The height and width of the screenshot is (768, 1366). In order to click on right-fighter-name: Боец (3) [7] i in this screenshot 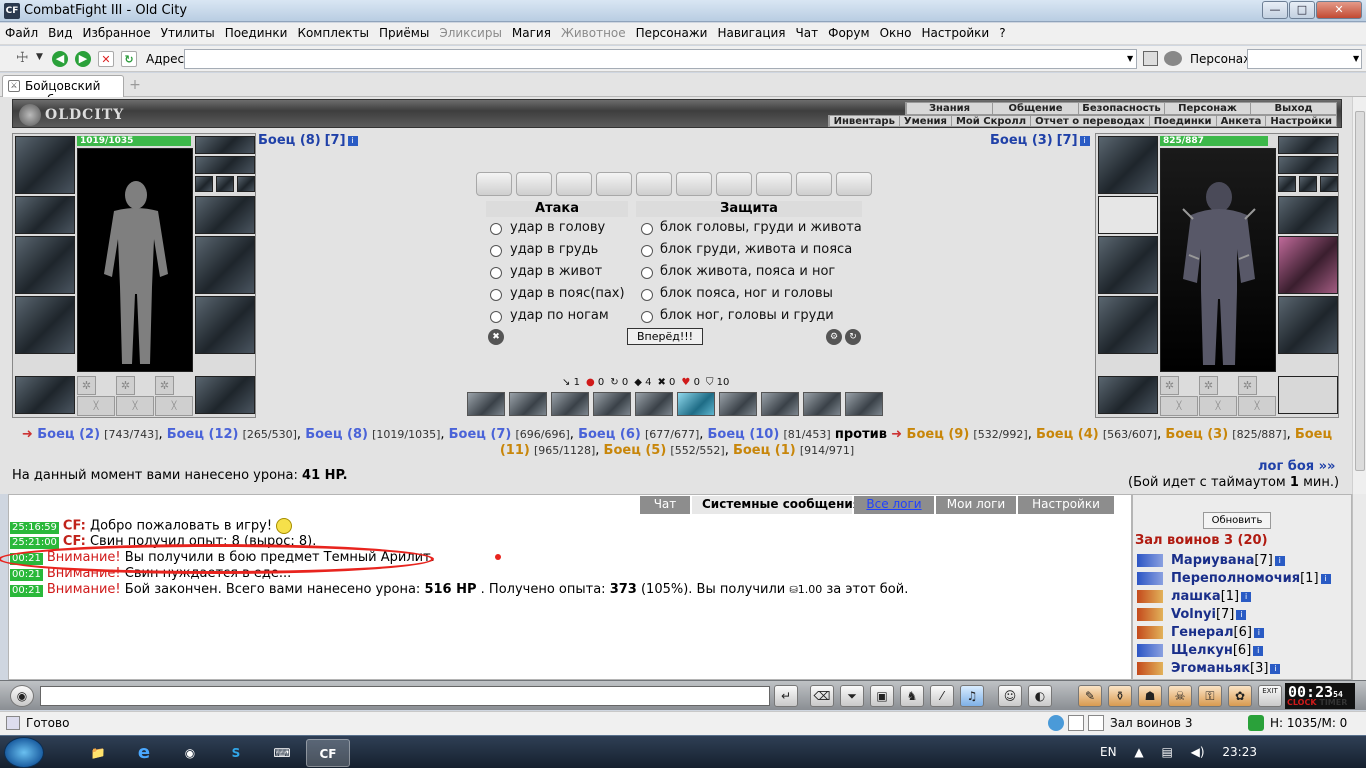, I will do `click(1040, 140)`.